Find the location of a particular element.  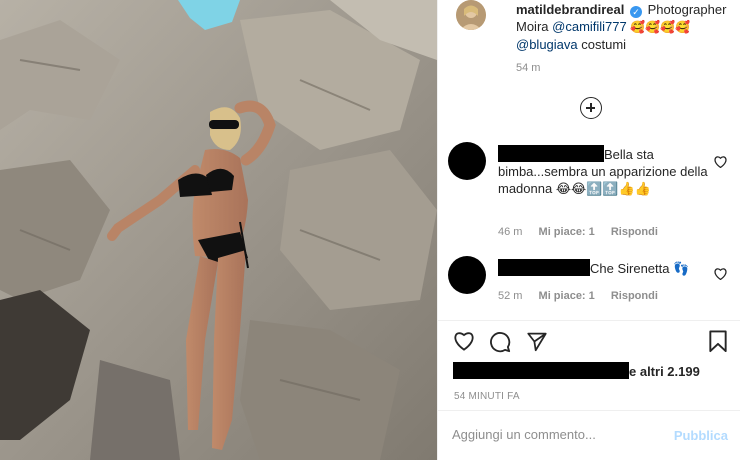

actions-divider is located at coordinates (589, 320).